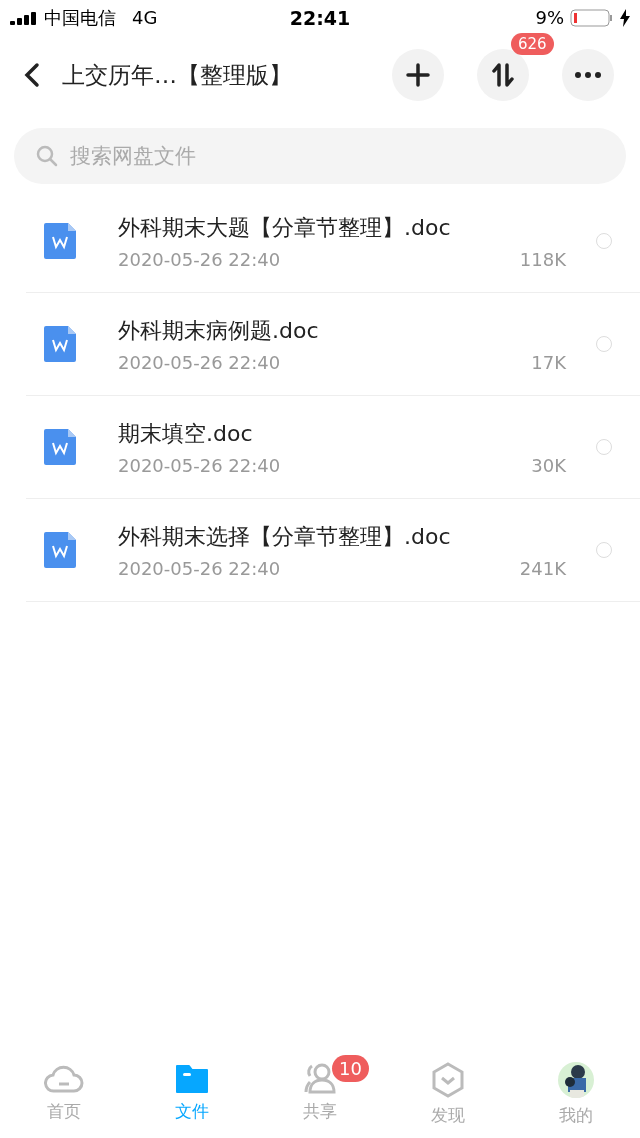 The height and width of the screenshot is (1138, 640). What do you see at coordinates (346, 330) in the screenshot?
I see `file-name: 外科期末病例题.doc` at bounding box center [346, 330].